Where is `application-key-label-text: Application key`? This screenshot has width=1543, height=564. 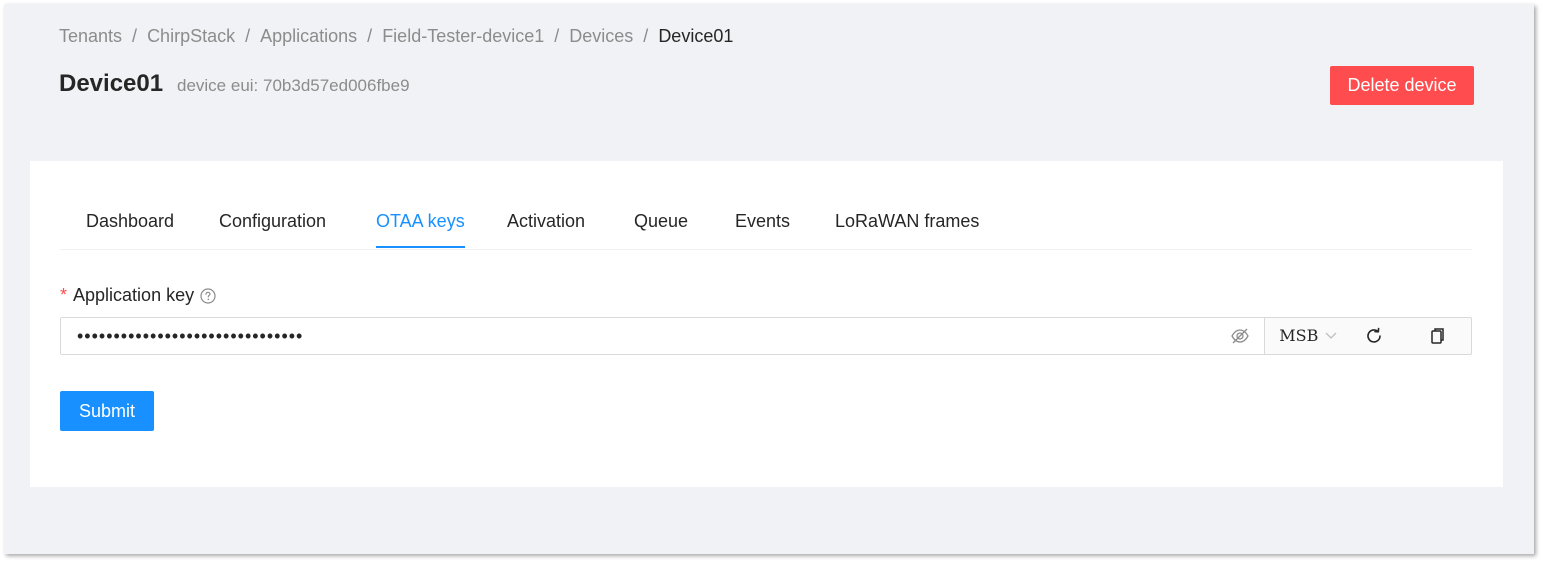
application-key-label-text: Application key is located at coordinates (134, 295).